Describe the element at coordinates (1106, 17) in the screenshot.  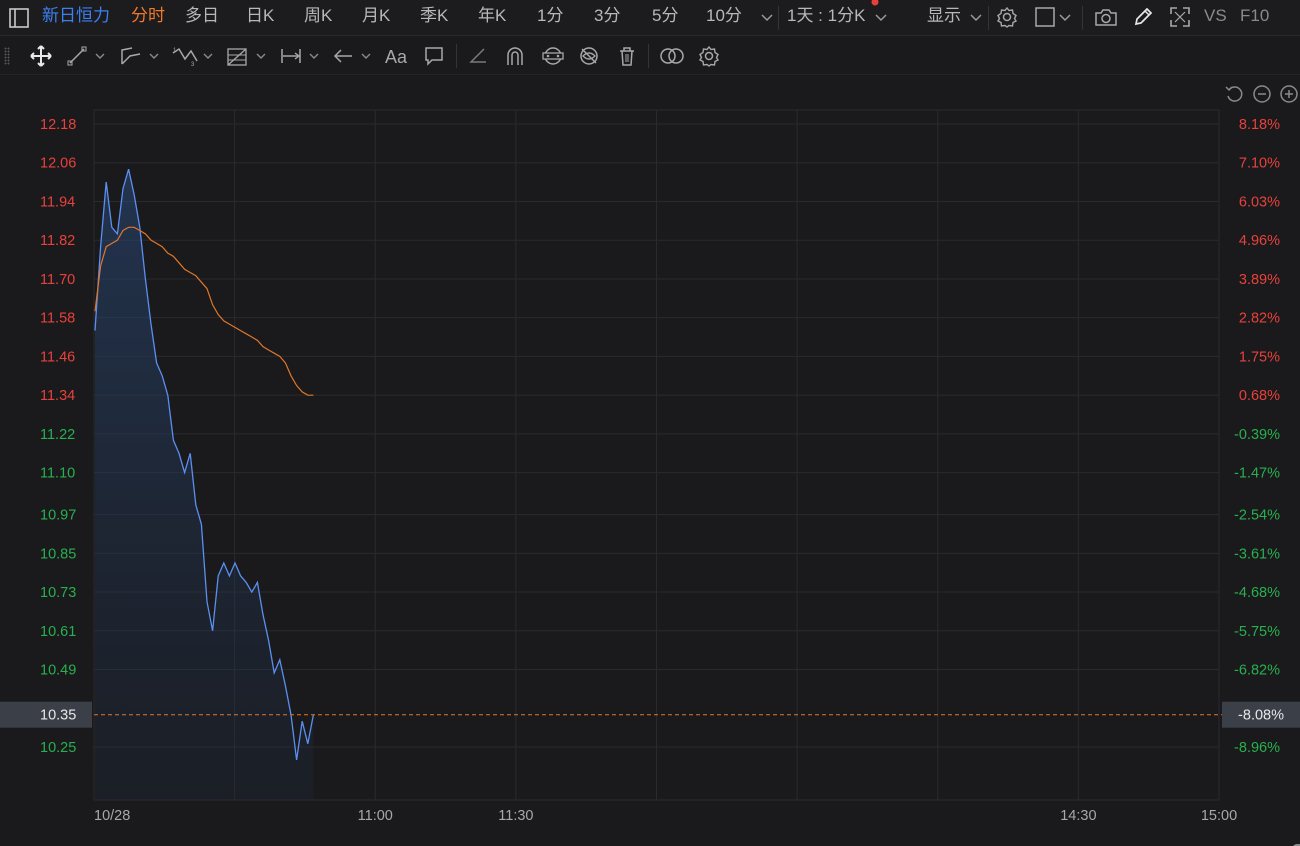
I see `camera-icon` at that location.